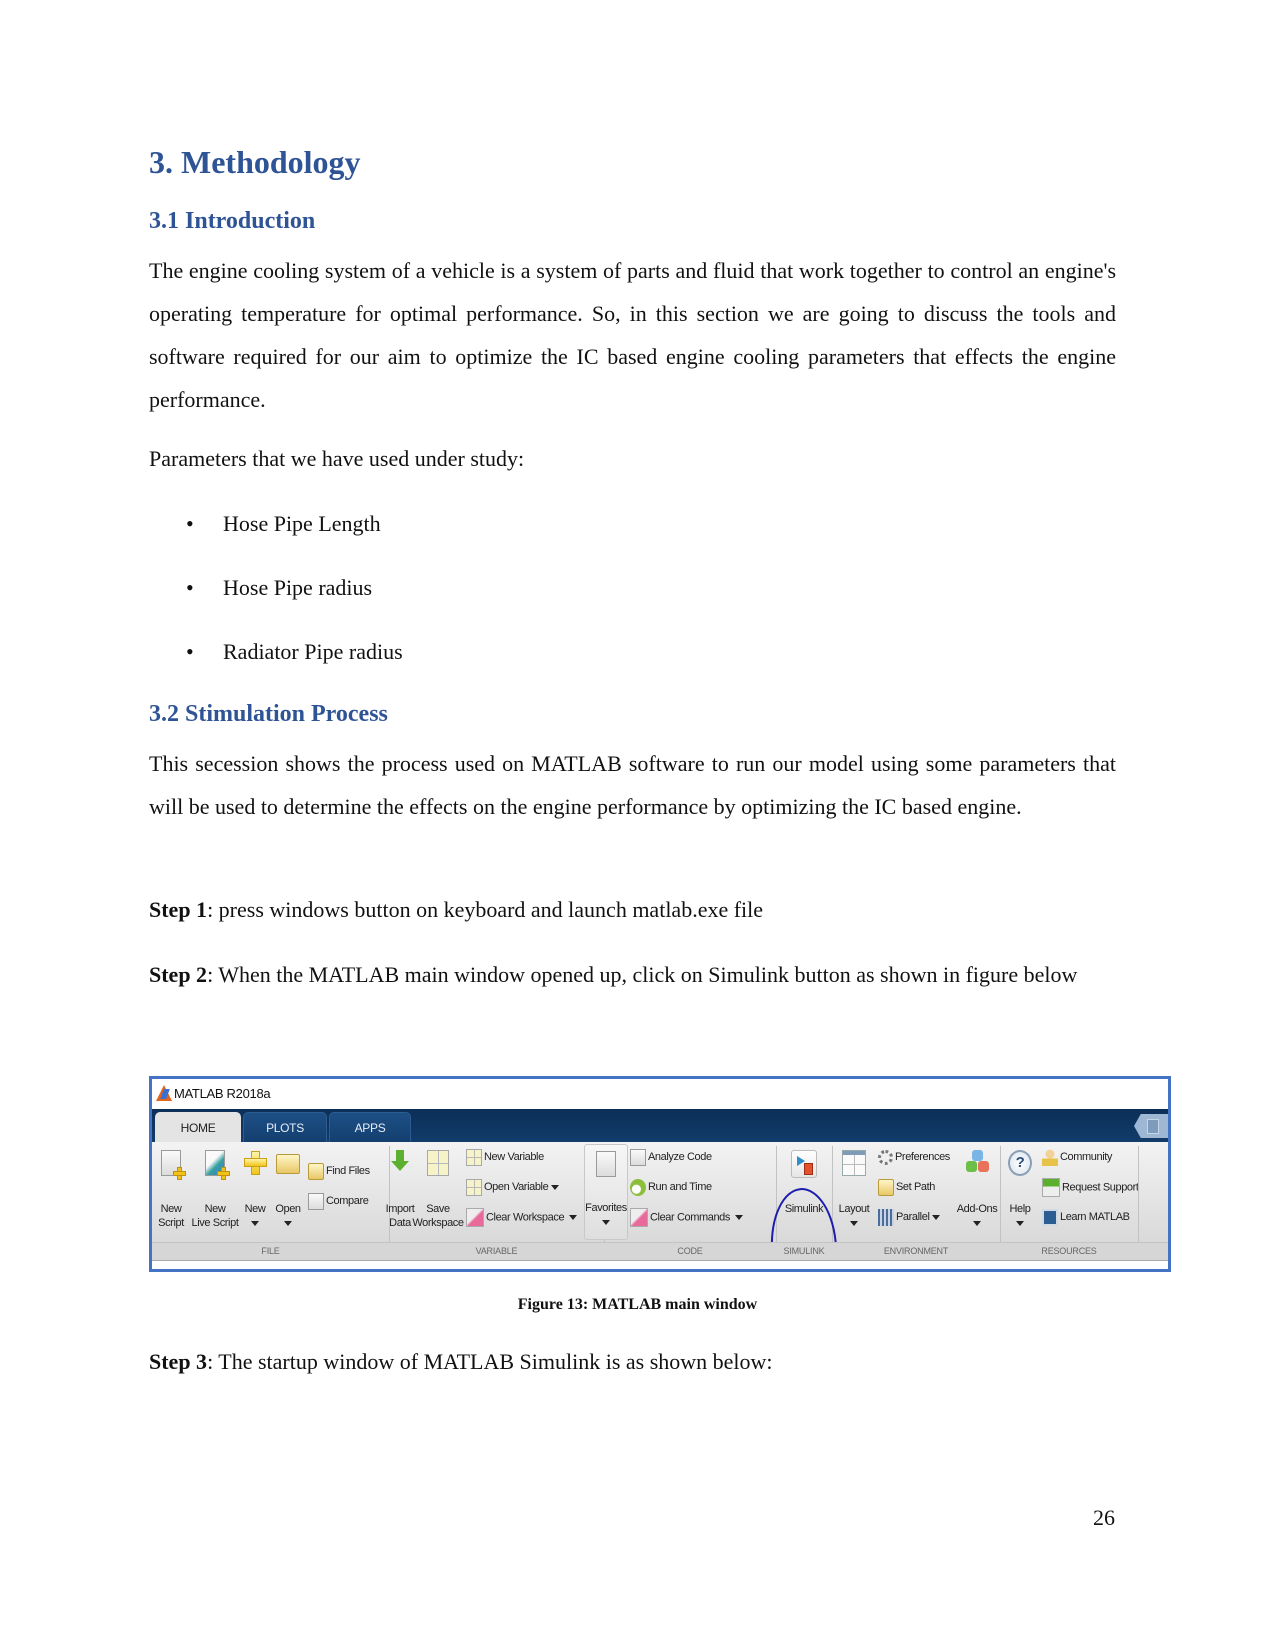 The image size is (1275, 1650). Describe the element at coordinates (370, 1127) in the screenshot. I see `tab-apps: APPS` at that location.